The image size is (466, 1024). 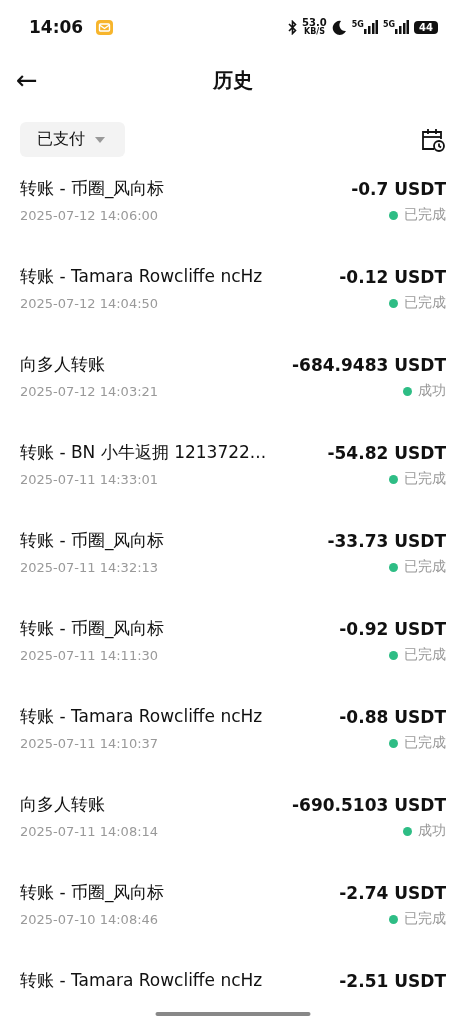 What do you see at coordinates (89, 567) in the screenshot?
I see `transaction-time: 2025-07-11 14:32:13` at bounding box center [89, 567].